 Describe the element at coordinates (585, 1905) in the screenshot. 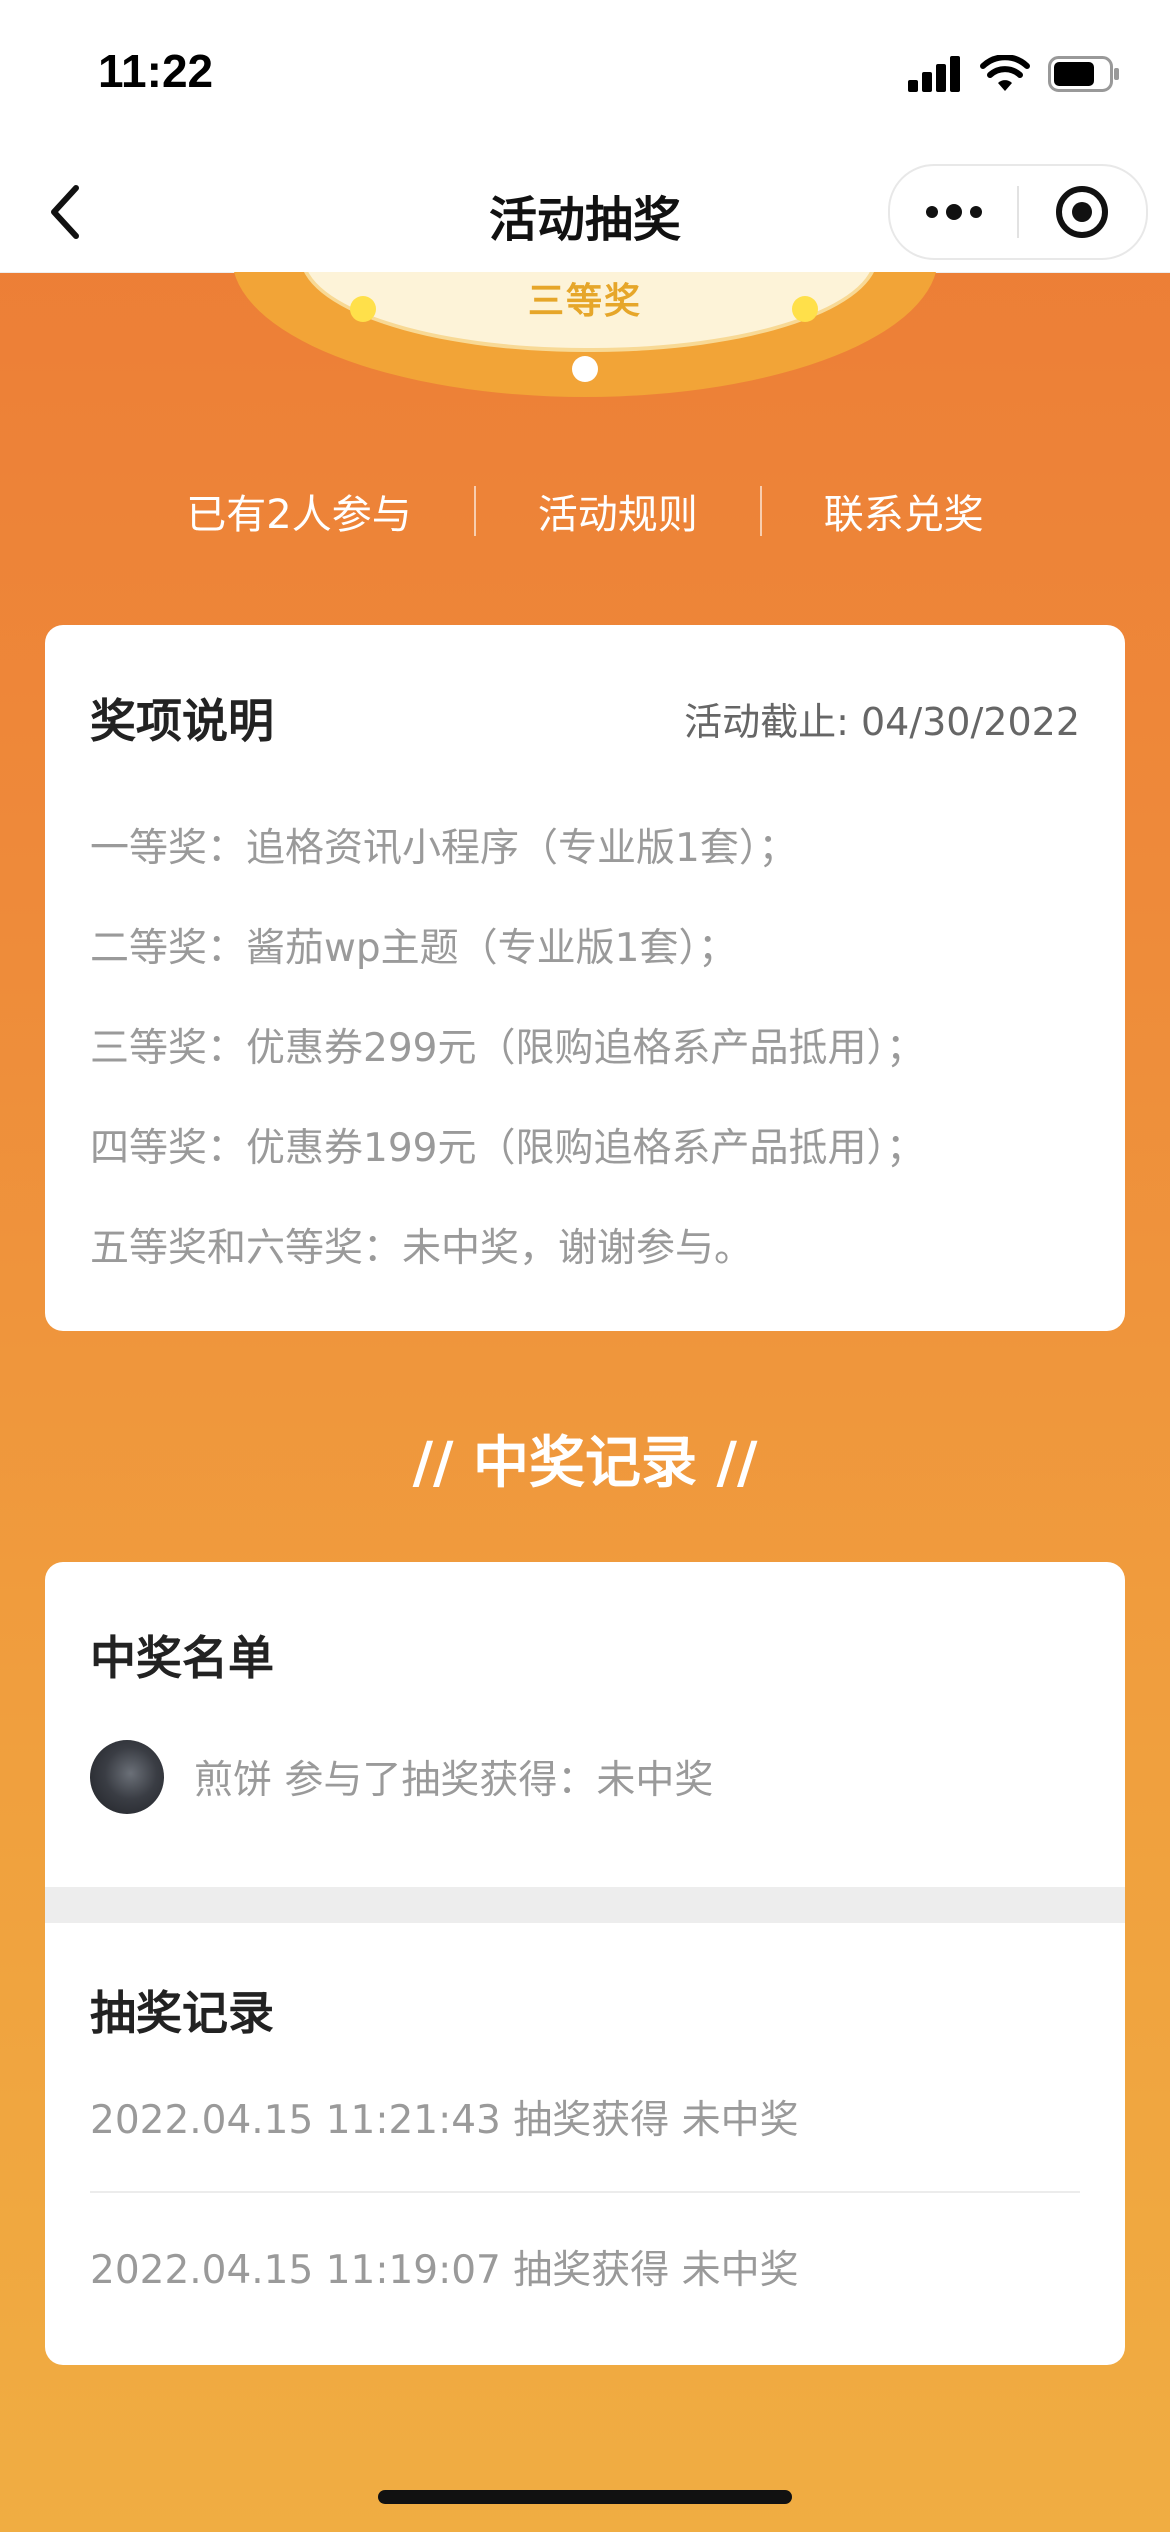

I see `section-divider` at that location.